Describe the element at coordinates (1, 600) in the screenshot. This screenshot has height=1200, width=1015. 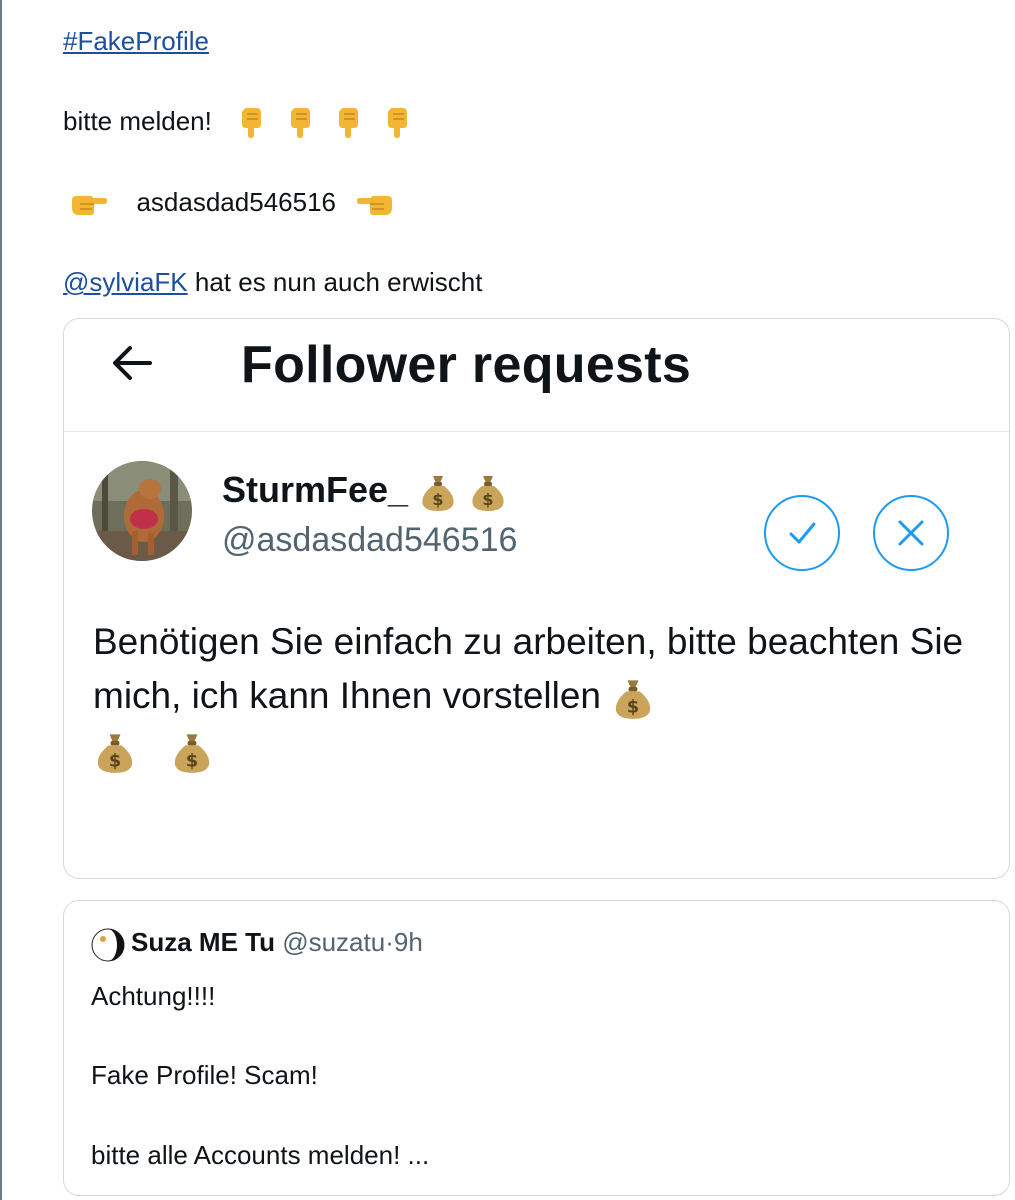
I see `left-border` at that location.